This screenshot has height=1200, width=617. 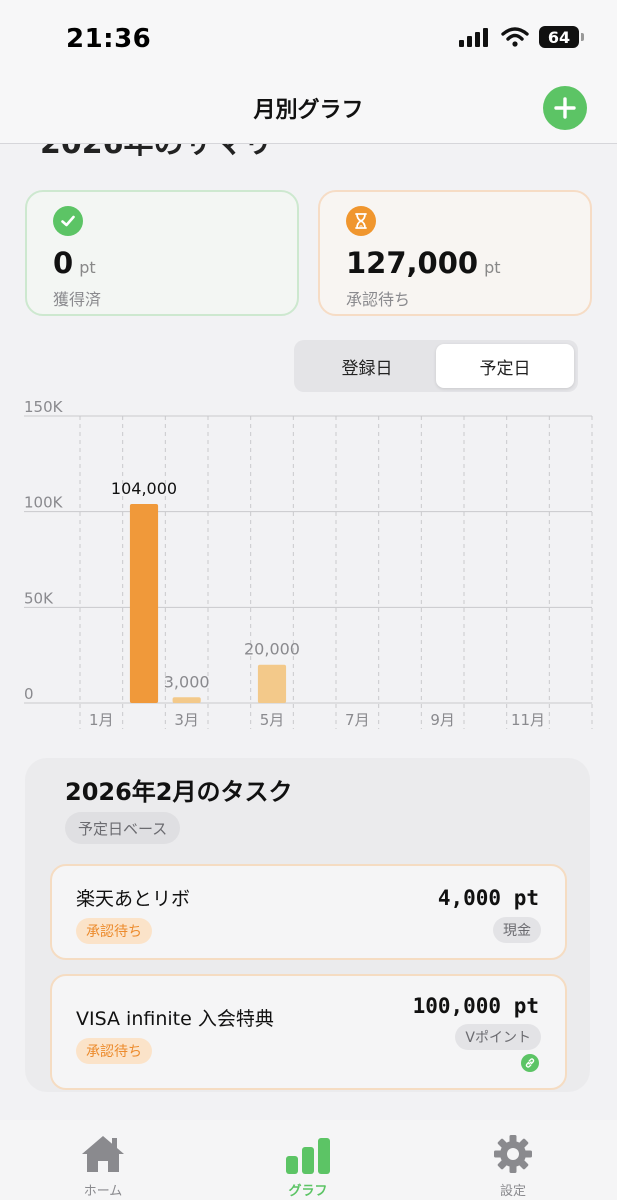 What do you see at coordinates (68, 221) in the screenshot?
I see `checkmark-circle-icon` at bounding box center [68, 221].